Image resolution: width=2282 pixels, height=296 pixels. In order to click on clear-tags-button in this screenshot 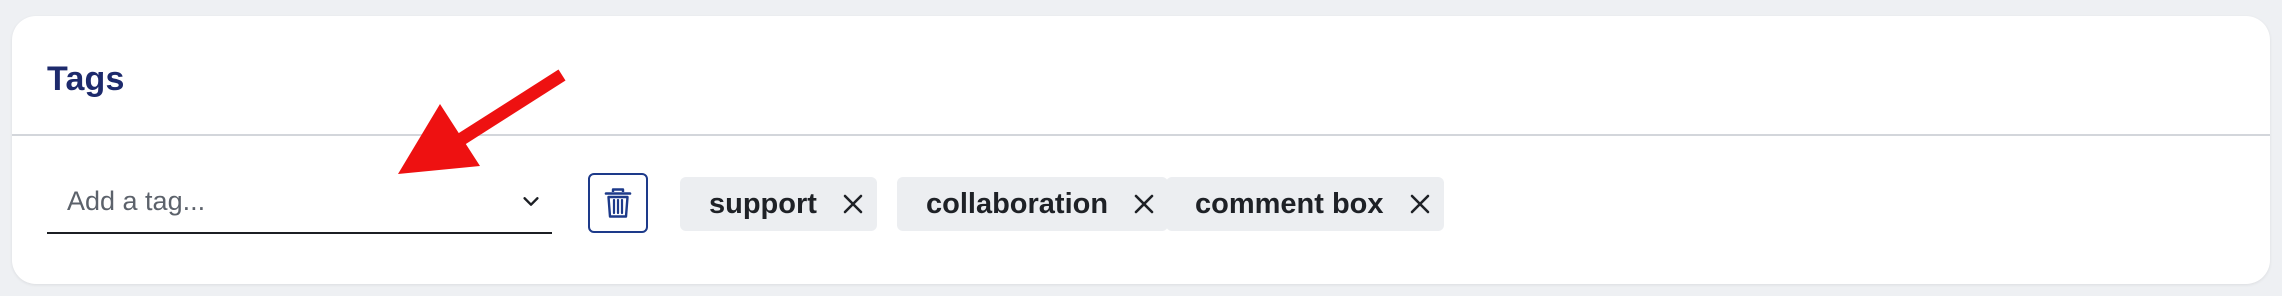, I will do `click(618, 203)`.